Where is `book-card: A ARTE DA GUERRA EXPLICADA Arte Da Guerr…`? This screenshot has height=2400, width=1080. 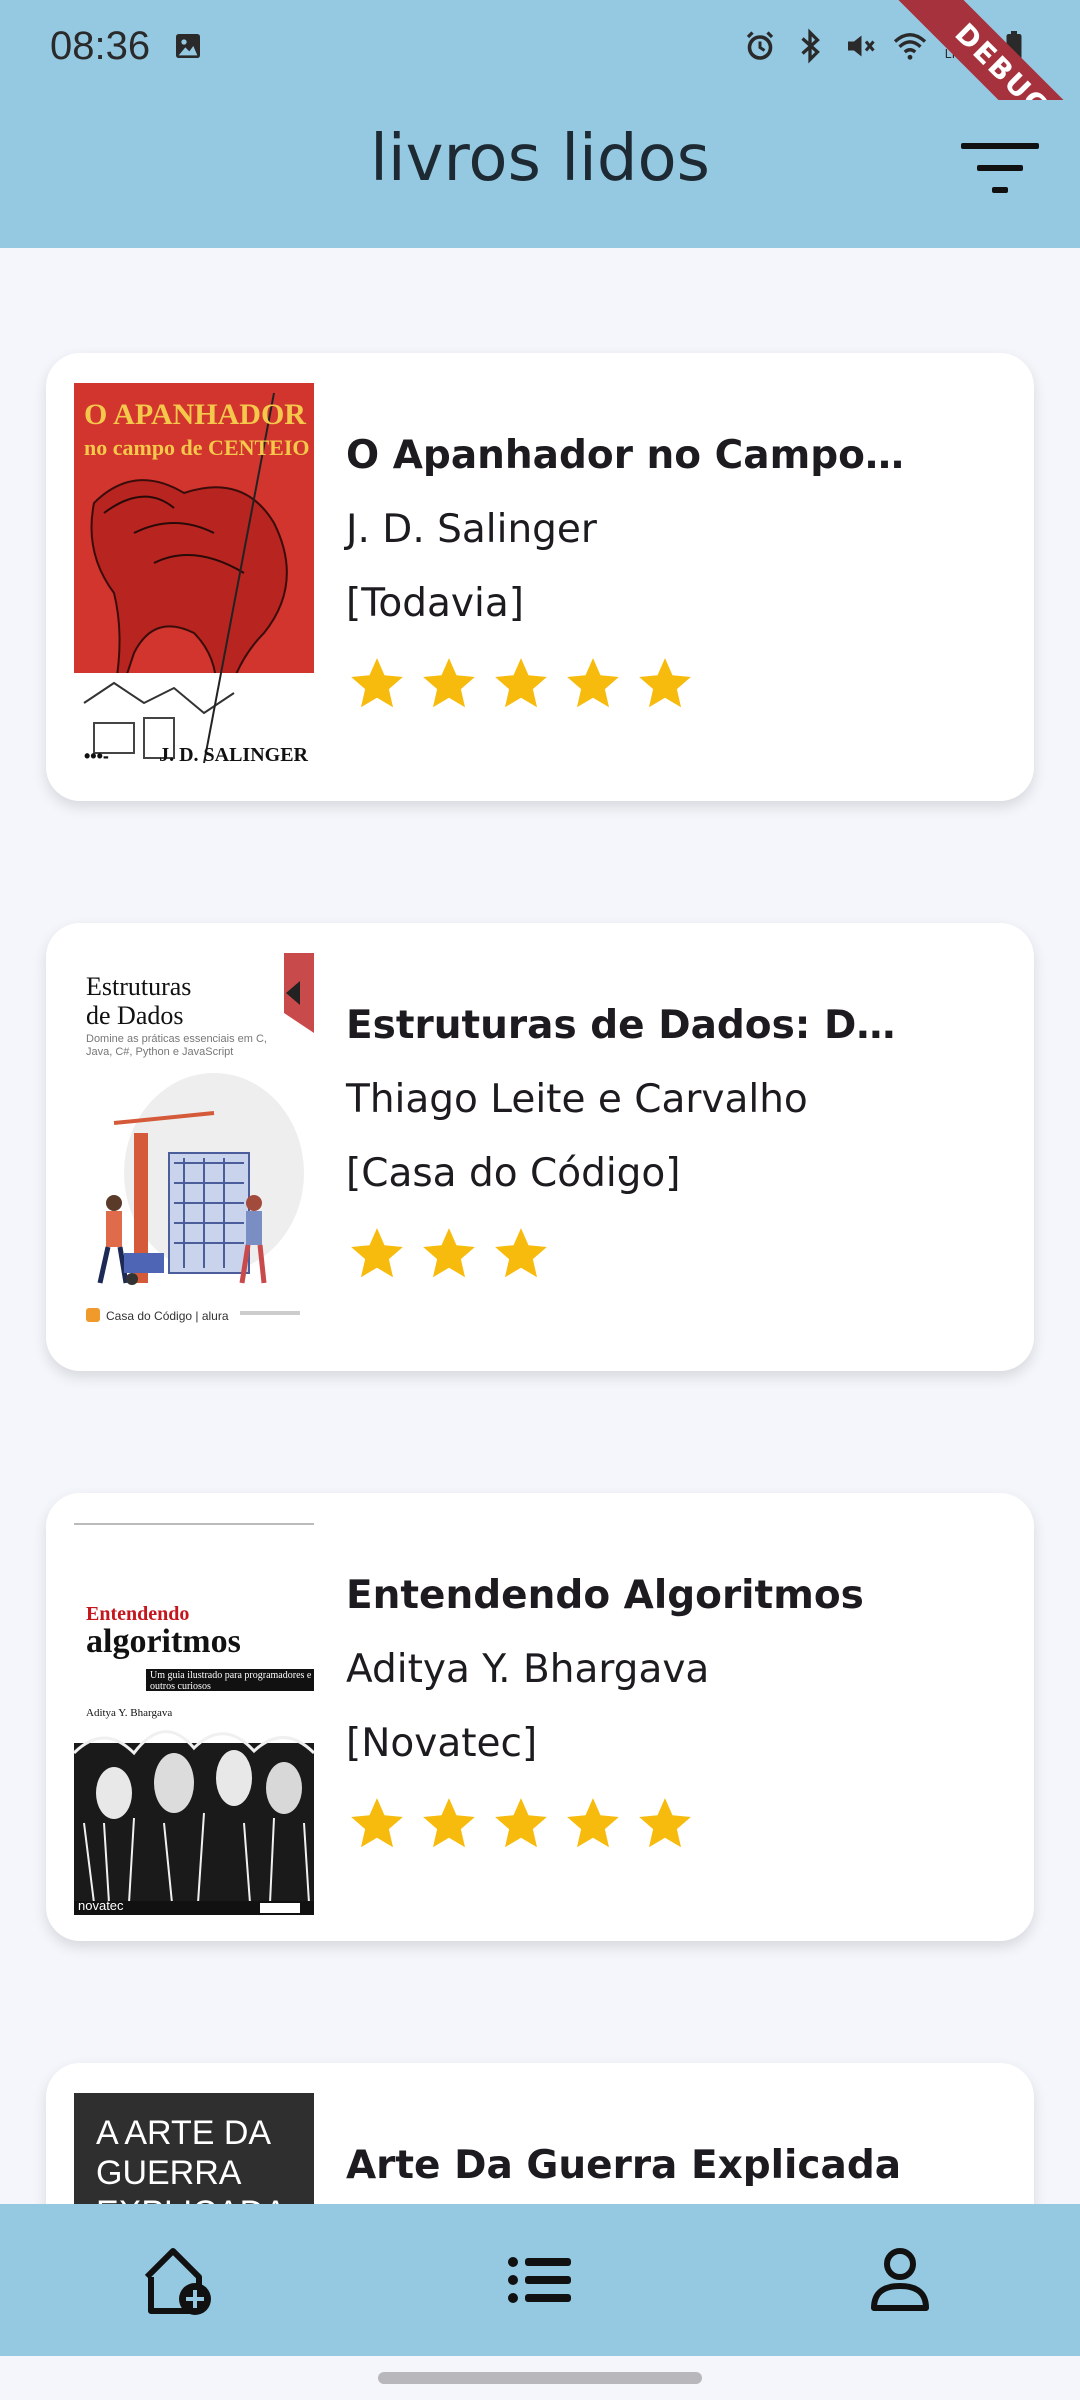 book-card: A ARTE DA GUERRA EXPLICADA Arte Da Guerr… is located at coordinates (540, 2133).